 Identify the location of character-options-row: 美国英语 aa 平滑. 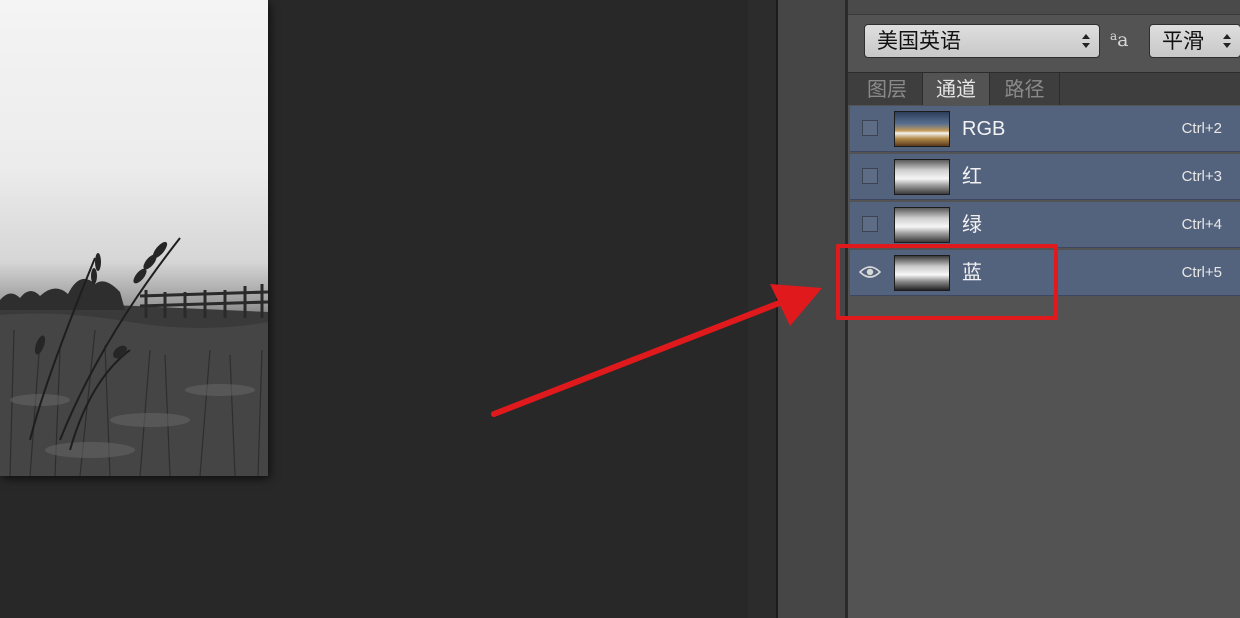
(1044, 43).